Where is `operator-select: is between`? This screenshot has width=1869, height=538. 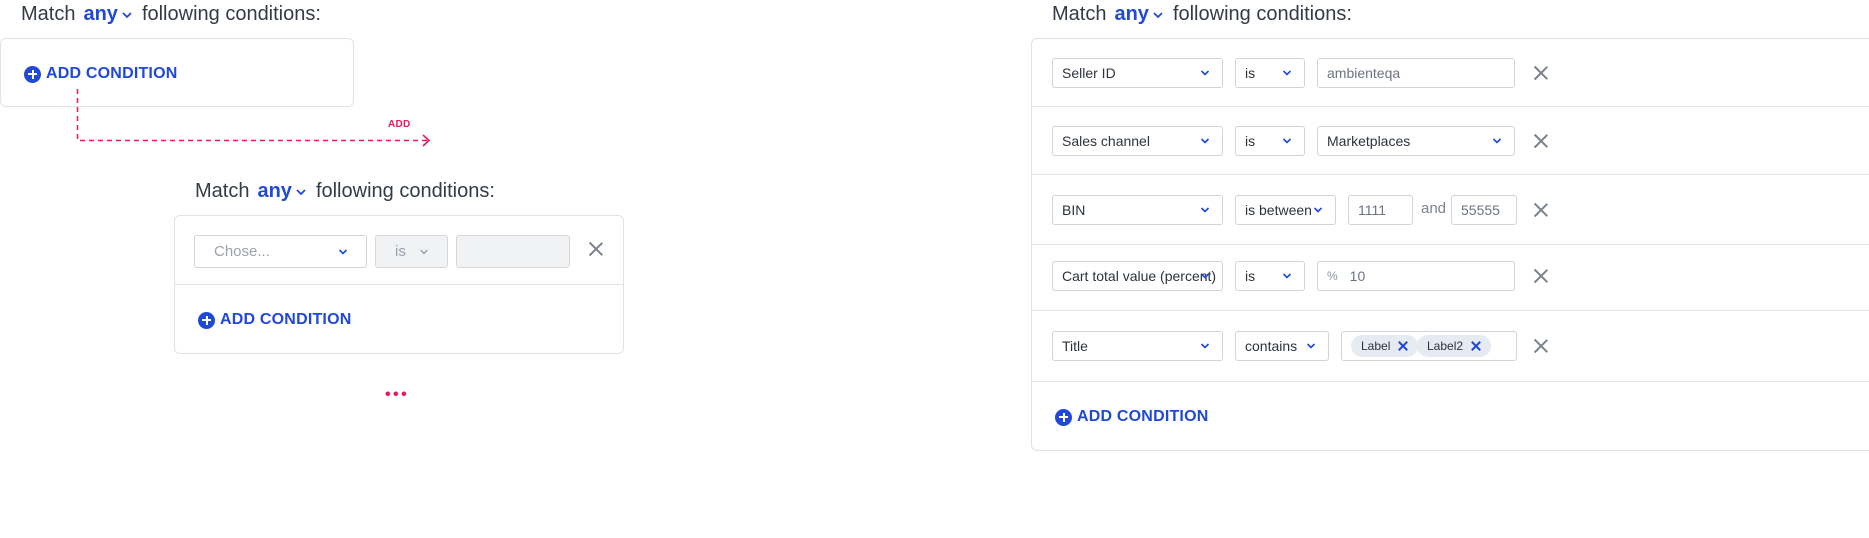
operator-select: is between is located at coordinates (1285, 210).